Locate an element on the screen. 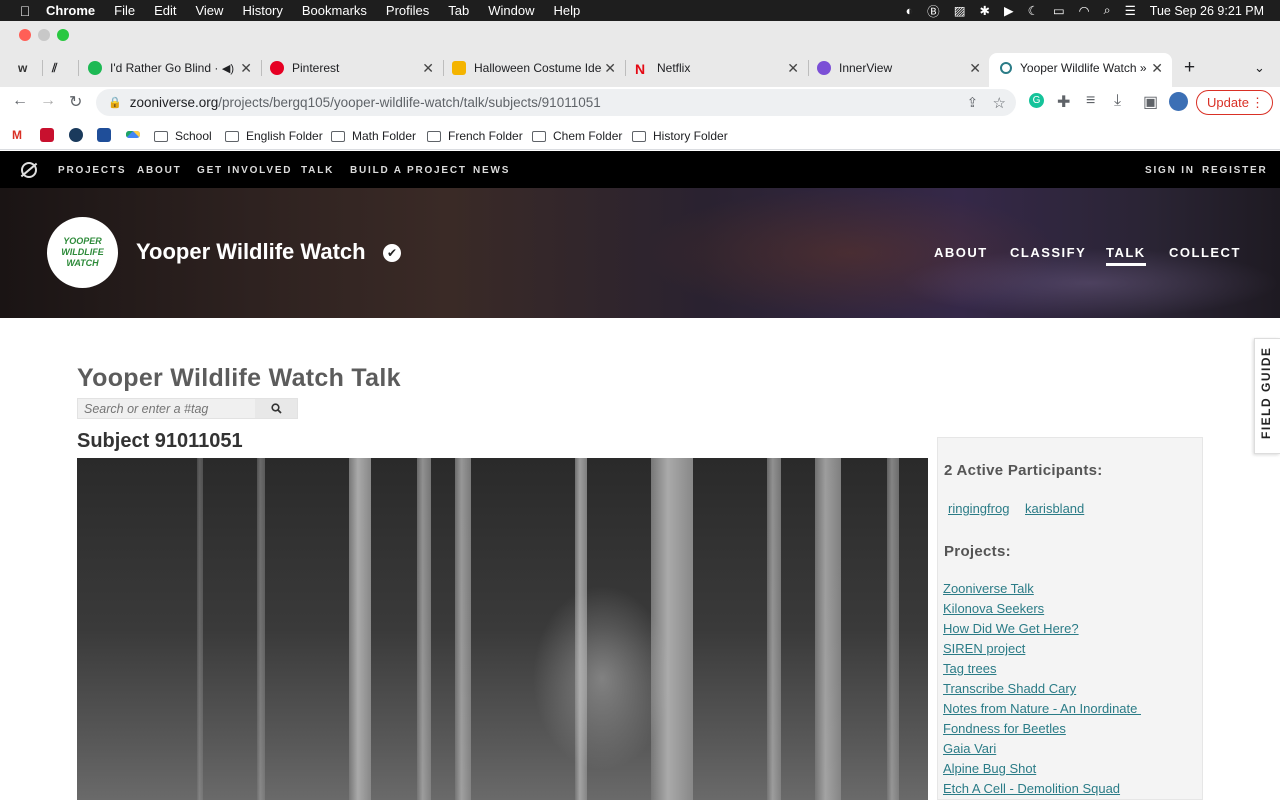 The width and height of the screenshot is (1280, 800). nav-get-involved: GET INVOLVED is located at coordinates (244, 170).